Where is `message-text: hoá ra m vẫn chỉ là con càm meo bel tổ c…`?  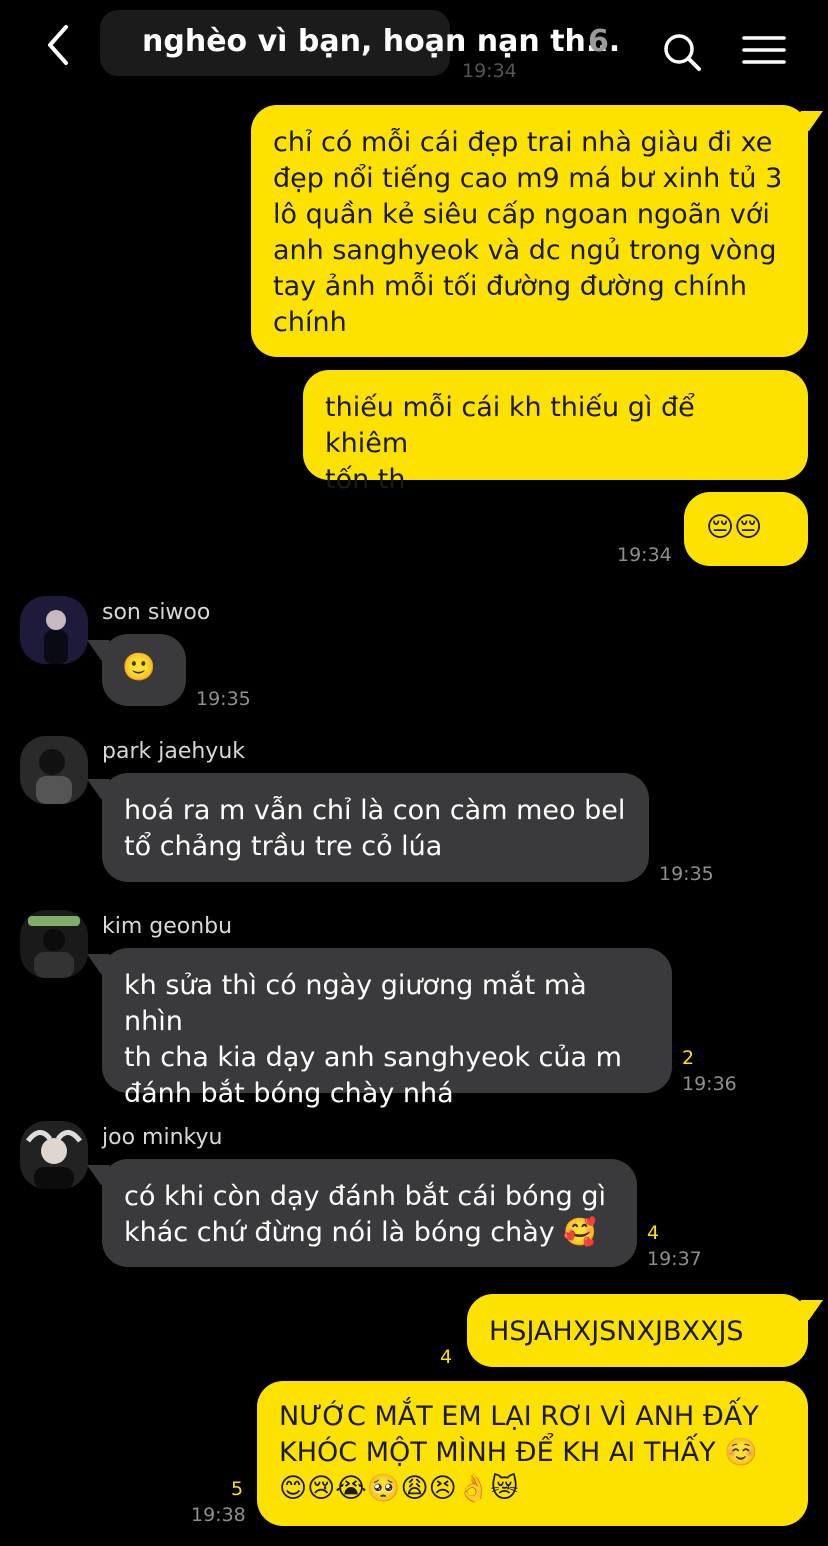
message-text: hoá ra m vẫn chỉ là con càm meo bel tổ c… is located at coordinates (375, 828).